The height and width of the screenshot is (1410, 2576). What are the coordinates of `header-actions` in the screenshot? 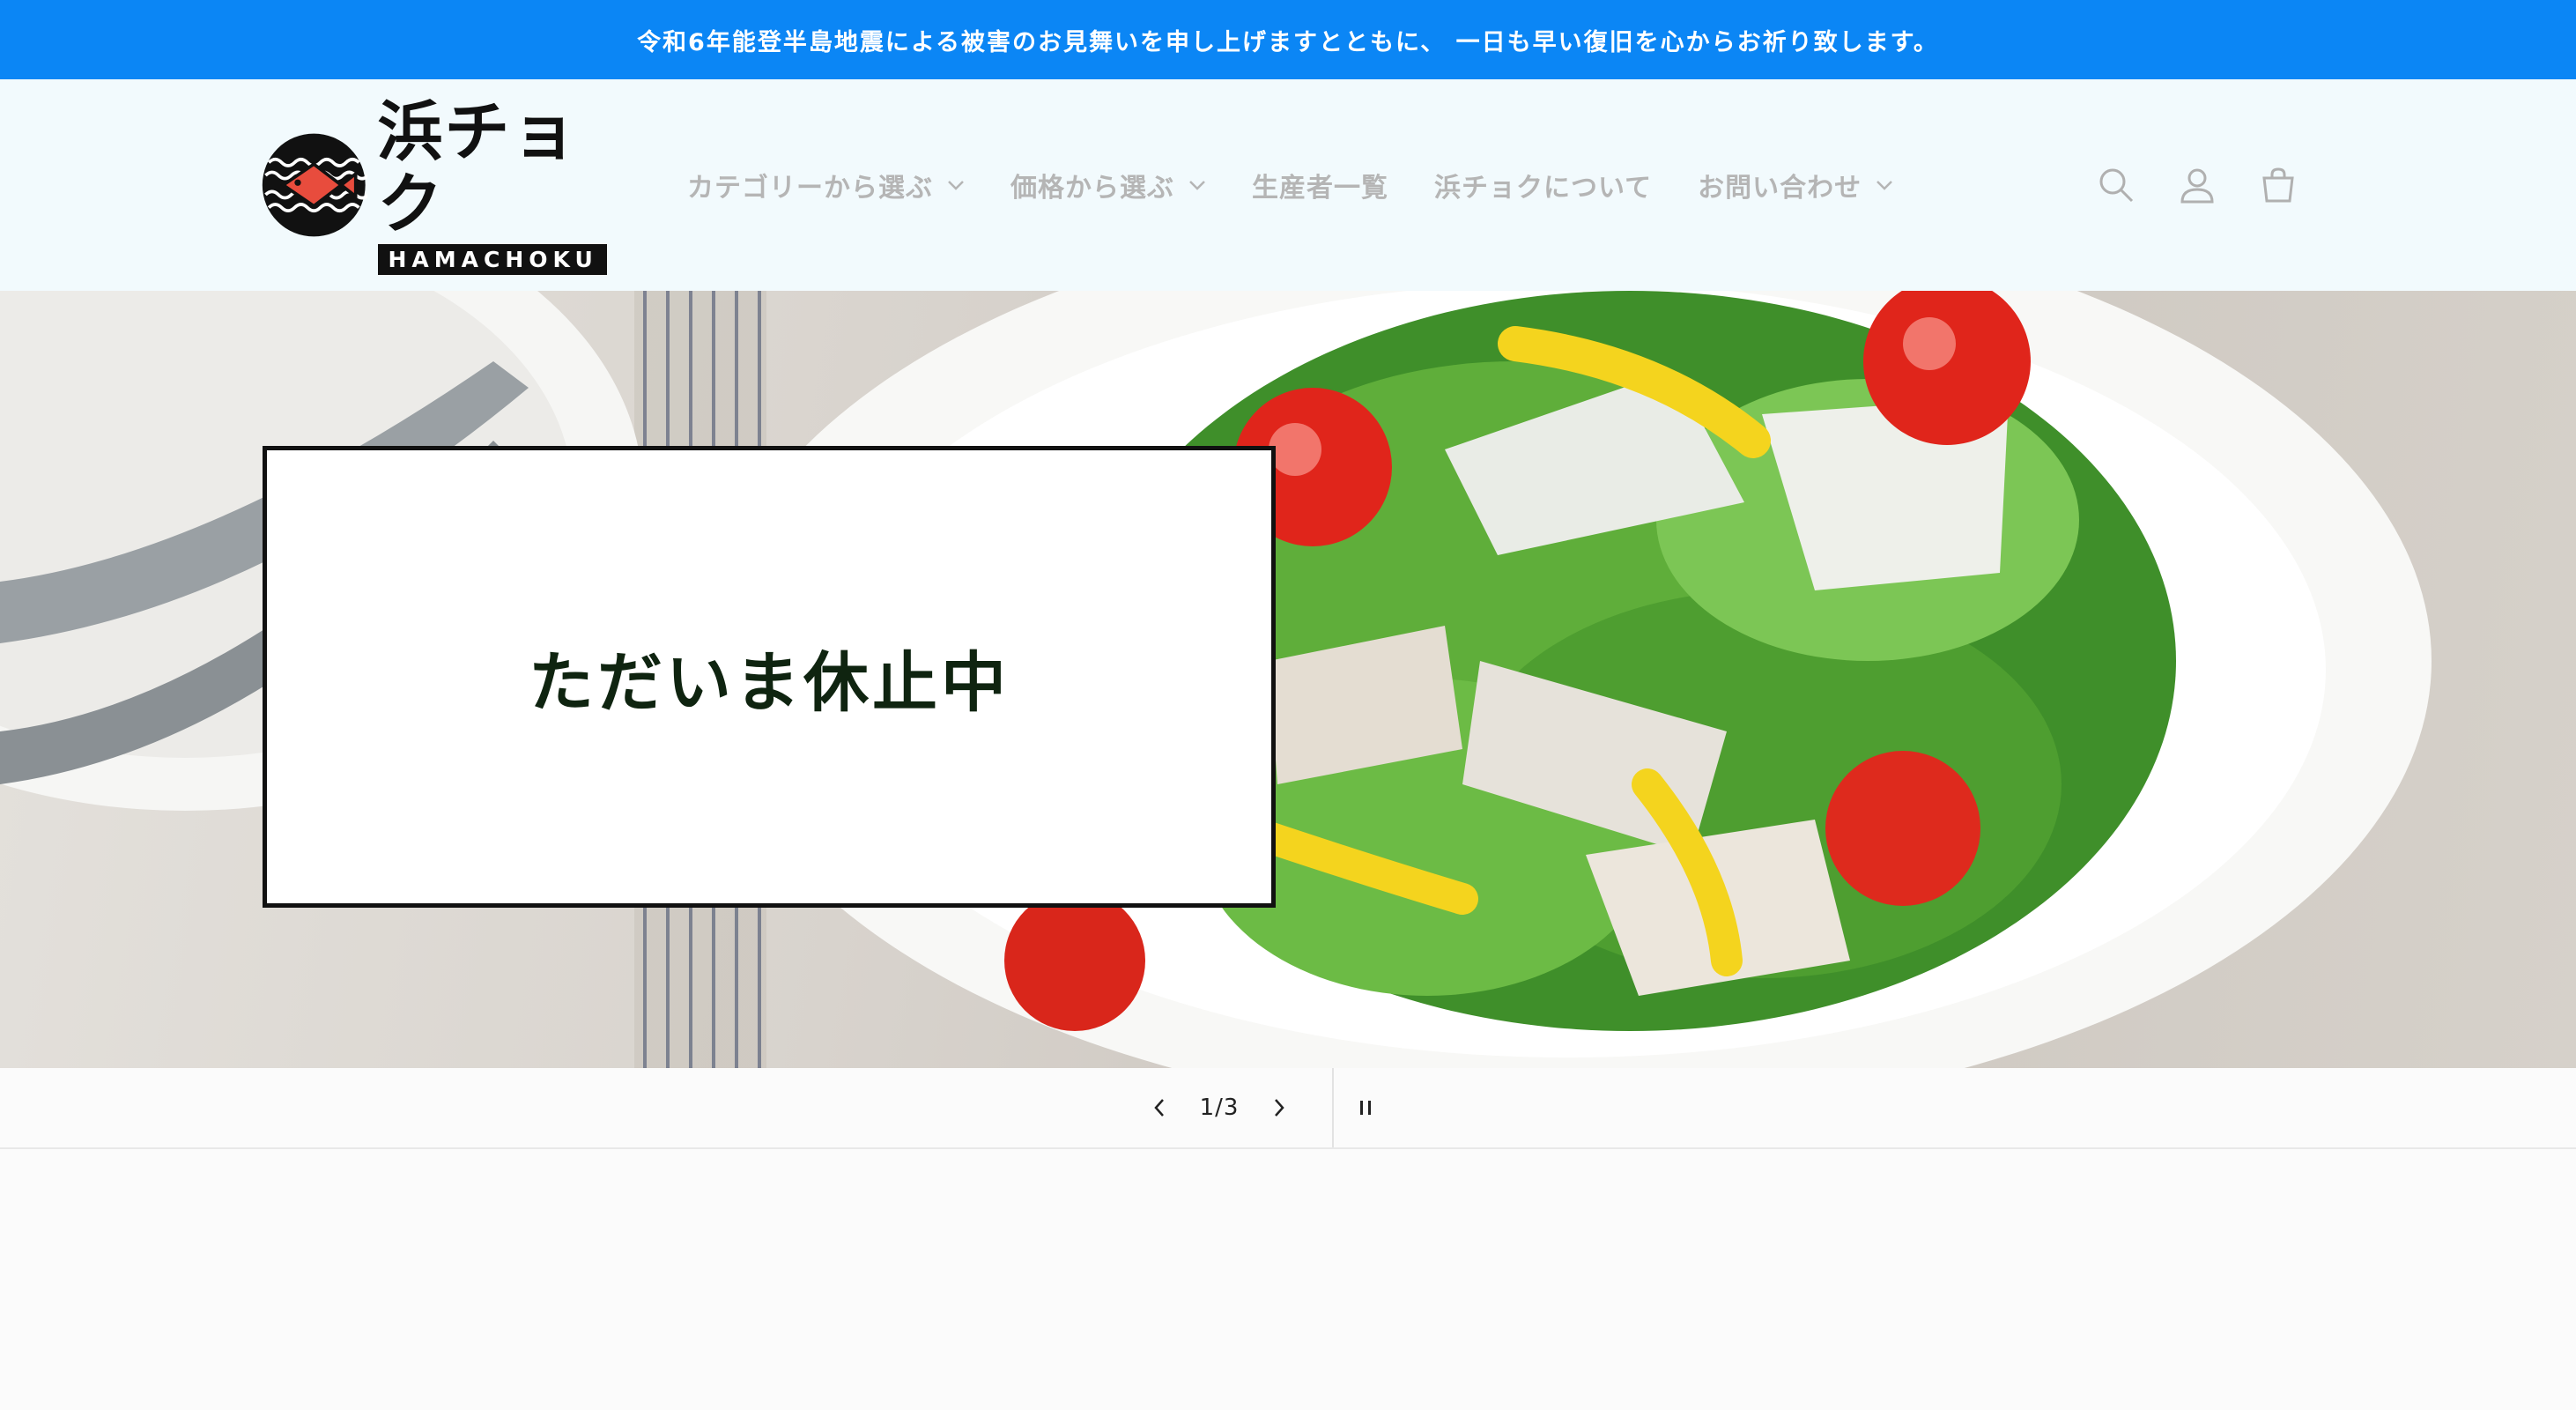 It's located at (2214, 185).